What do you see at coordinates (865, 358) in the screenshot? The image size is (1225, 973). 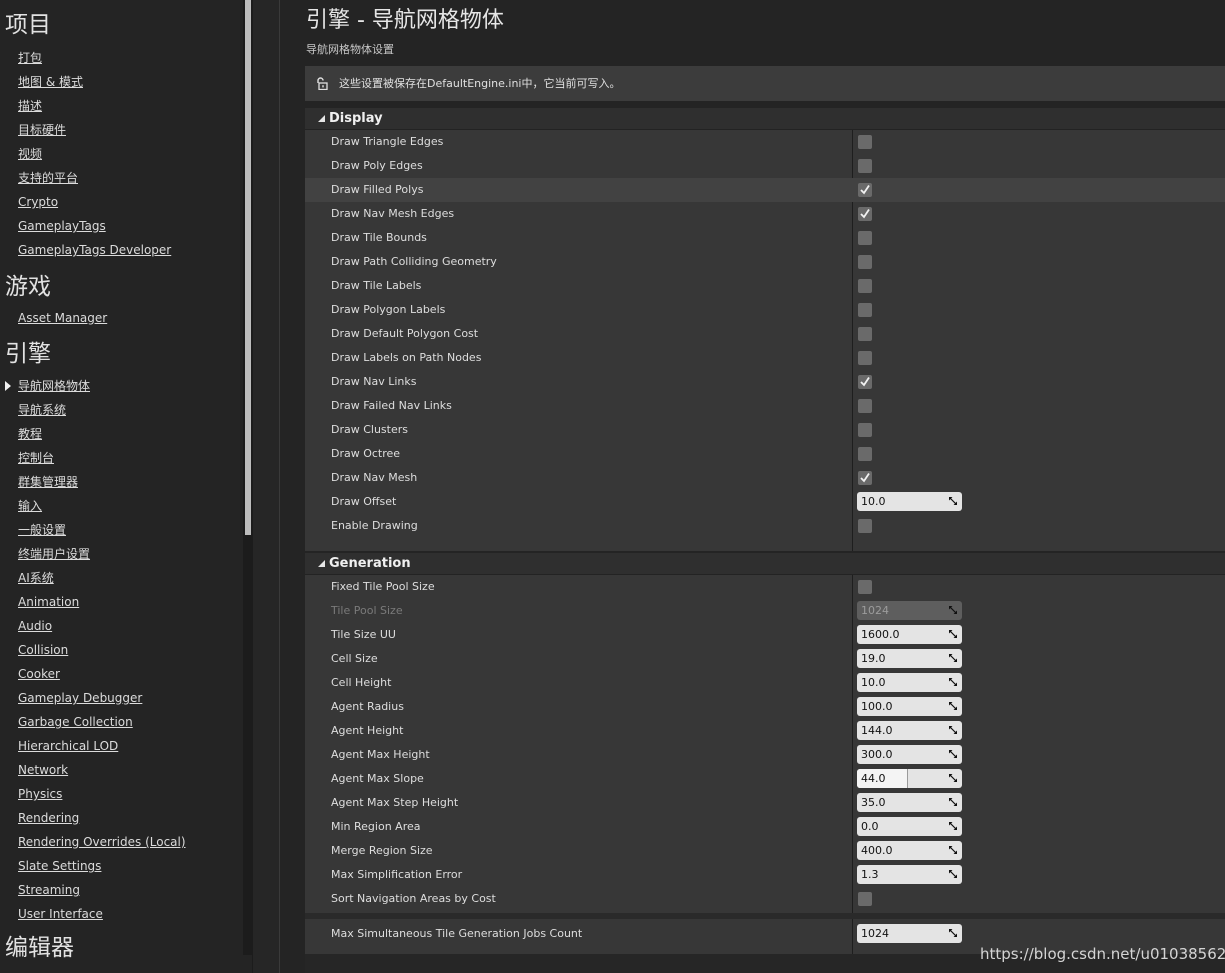 I see `draw-labels-on-path-nodes-checkbox` at bounding box center [865, 358].